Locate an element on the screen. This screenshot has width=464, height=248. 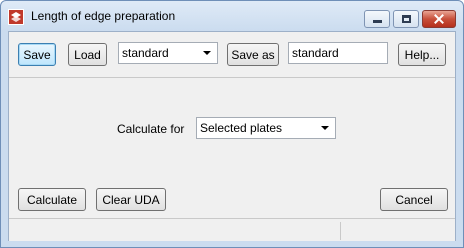
save-as-name-field: standard is located at coordinates (338, 53).